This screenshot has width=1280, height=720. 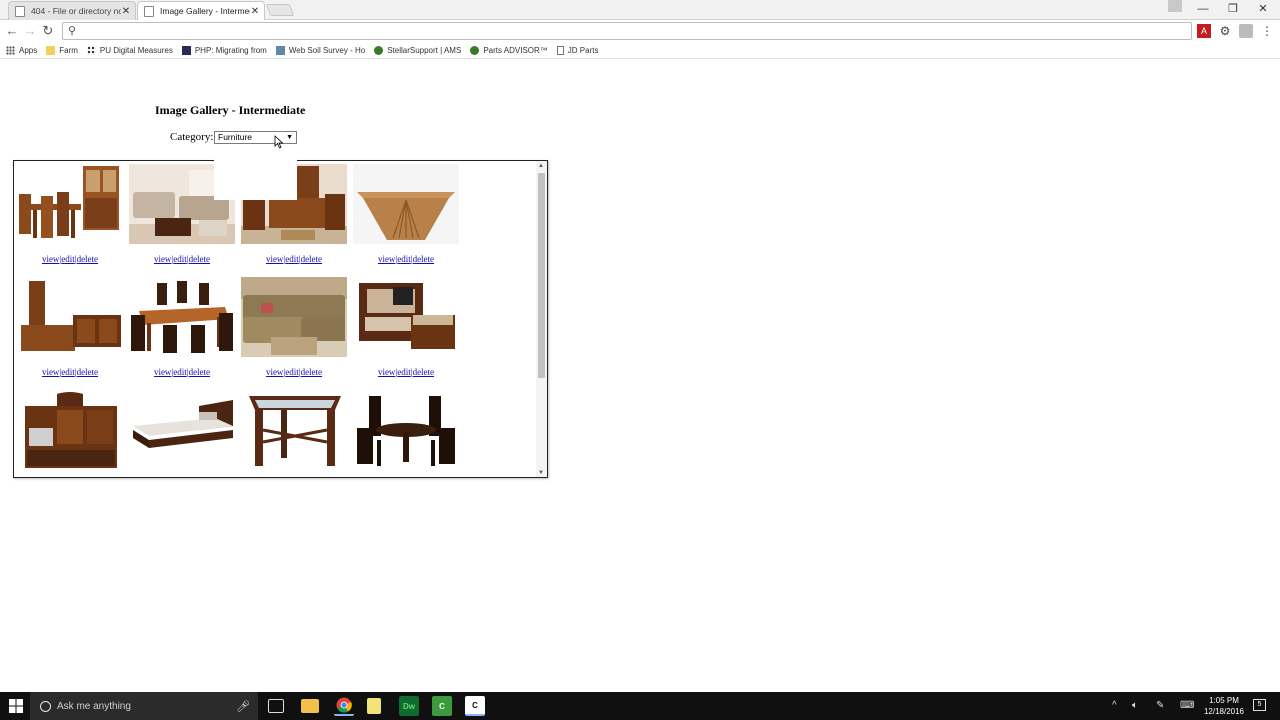 I want to click on notifications-icon: 5, so click(x=1259, y=705).